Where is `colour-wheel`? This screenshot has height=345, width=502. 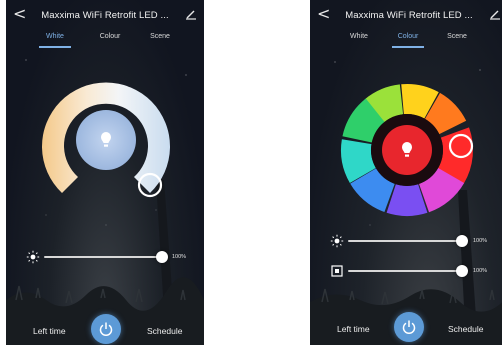
colour-wheel is located at coordinates (407, 150).